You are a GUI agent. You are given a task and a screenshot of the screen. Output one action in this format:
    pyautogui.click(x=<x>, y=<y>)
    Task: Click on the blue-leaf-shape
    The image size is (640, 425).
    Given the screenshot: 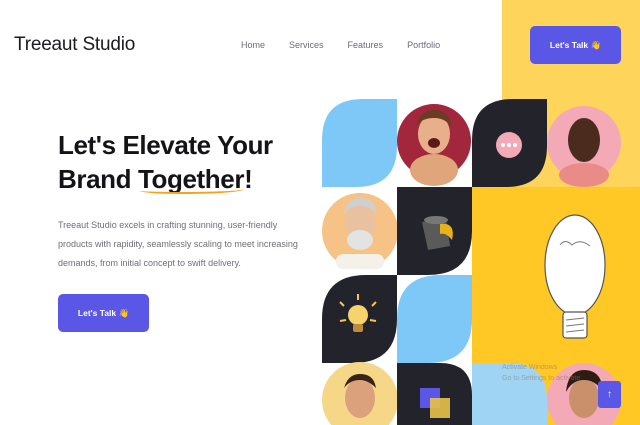 What is the action you would take?
    pyautogui.click(x=434, y=319)
    